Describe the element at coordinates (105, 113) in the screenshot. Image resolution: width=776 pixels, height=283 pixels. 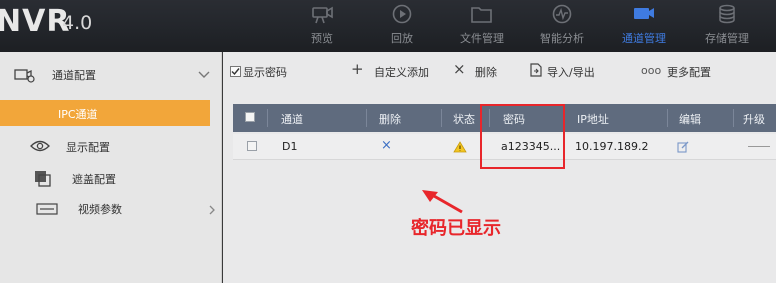
I see `sidebar-item-ipc-channel: IPC通道` at that location.